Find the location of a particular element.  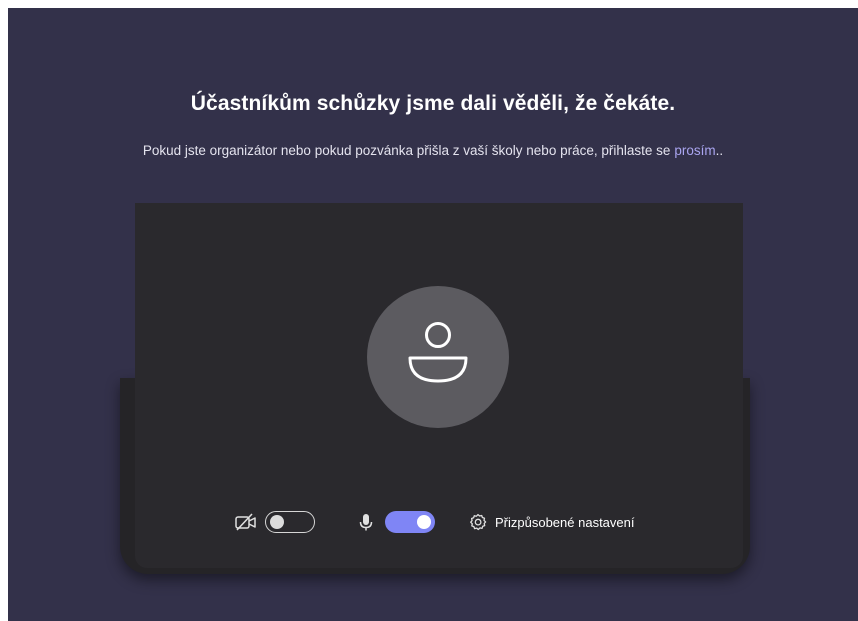

microphone-toggle is located at coordinates (410, 522).